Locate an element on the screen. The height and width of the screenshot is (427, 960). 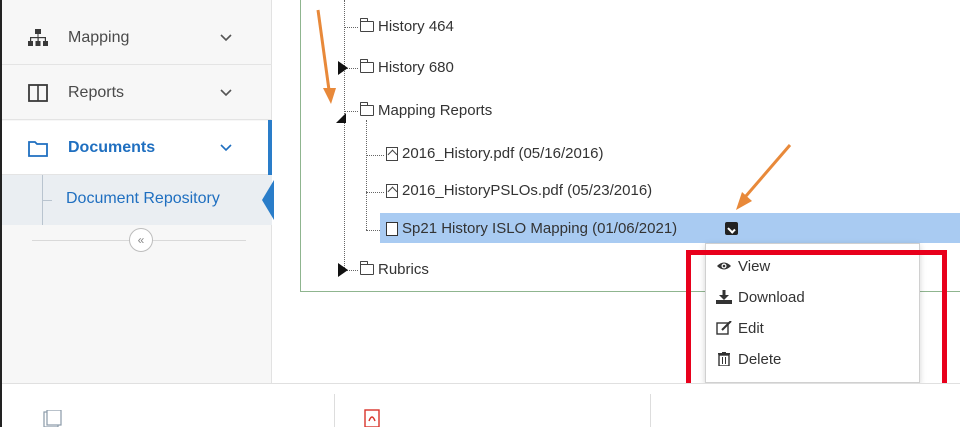
sidebar-subitem-label: Document Repository is located at coordinates (143, 198).